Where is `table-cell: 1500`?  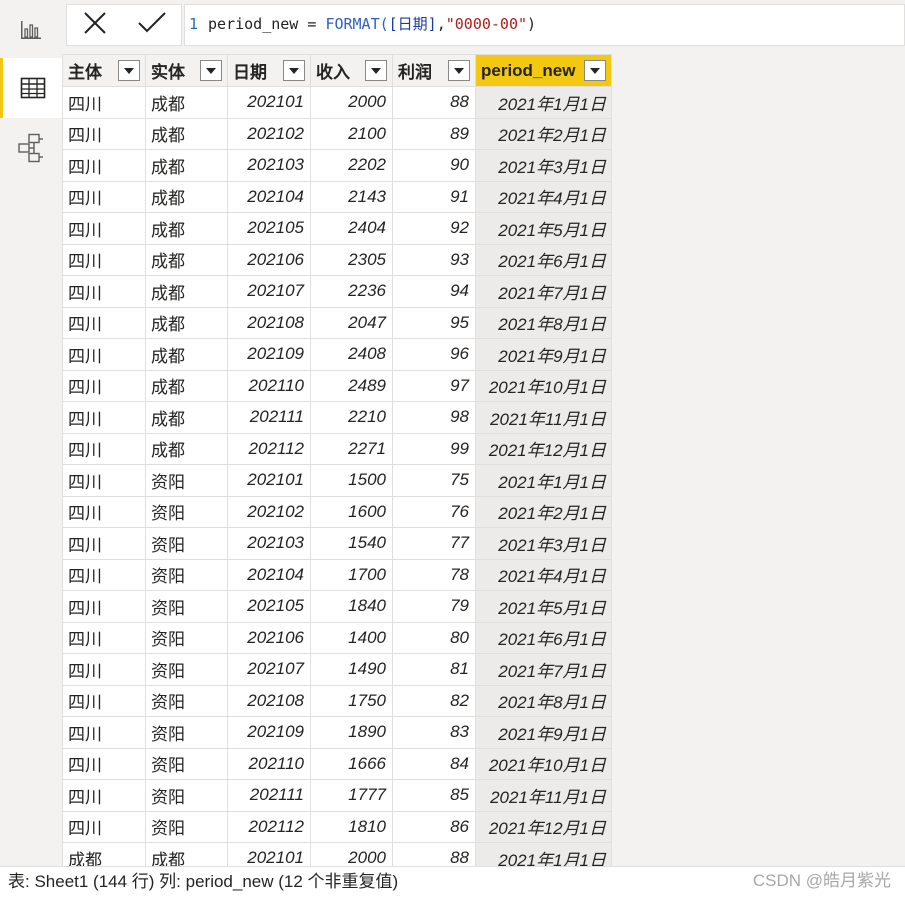
table-cell: 1500 is located at coordinates (351, 480).